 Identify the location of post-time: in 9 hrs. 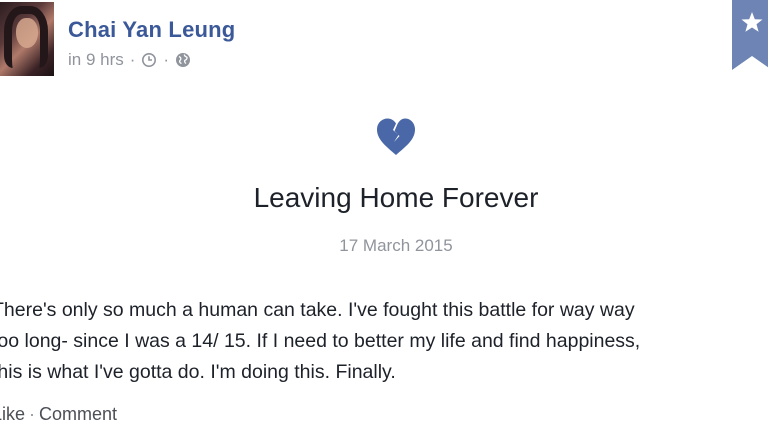
(96, 60).